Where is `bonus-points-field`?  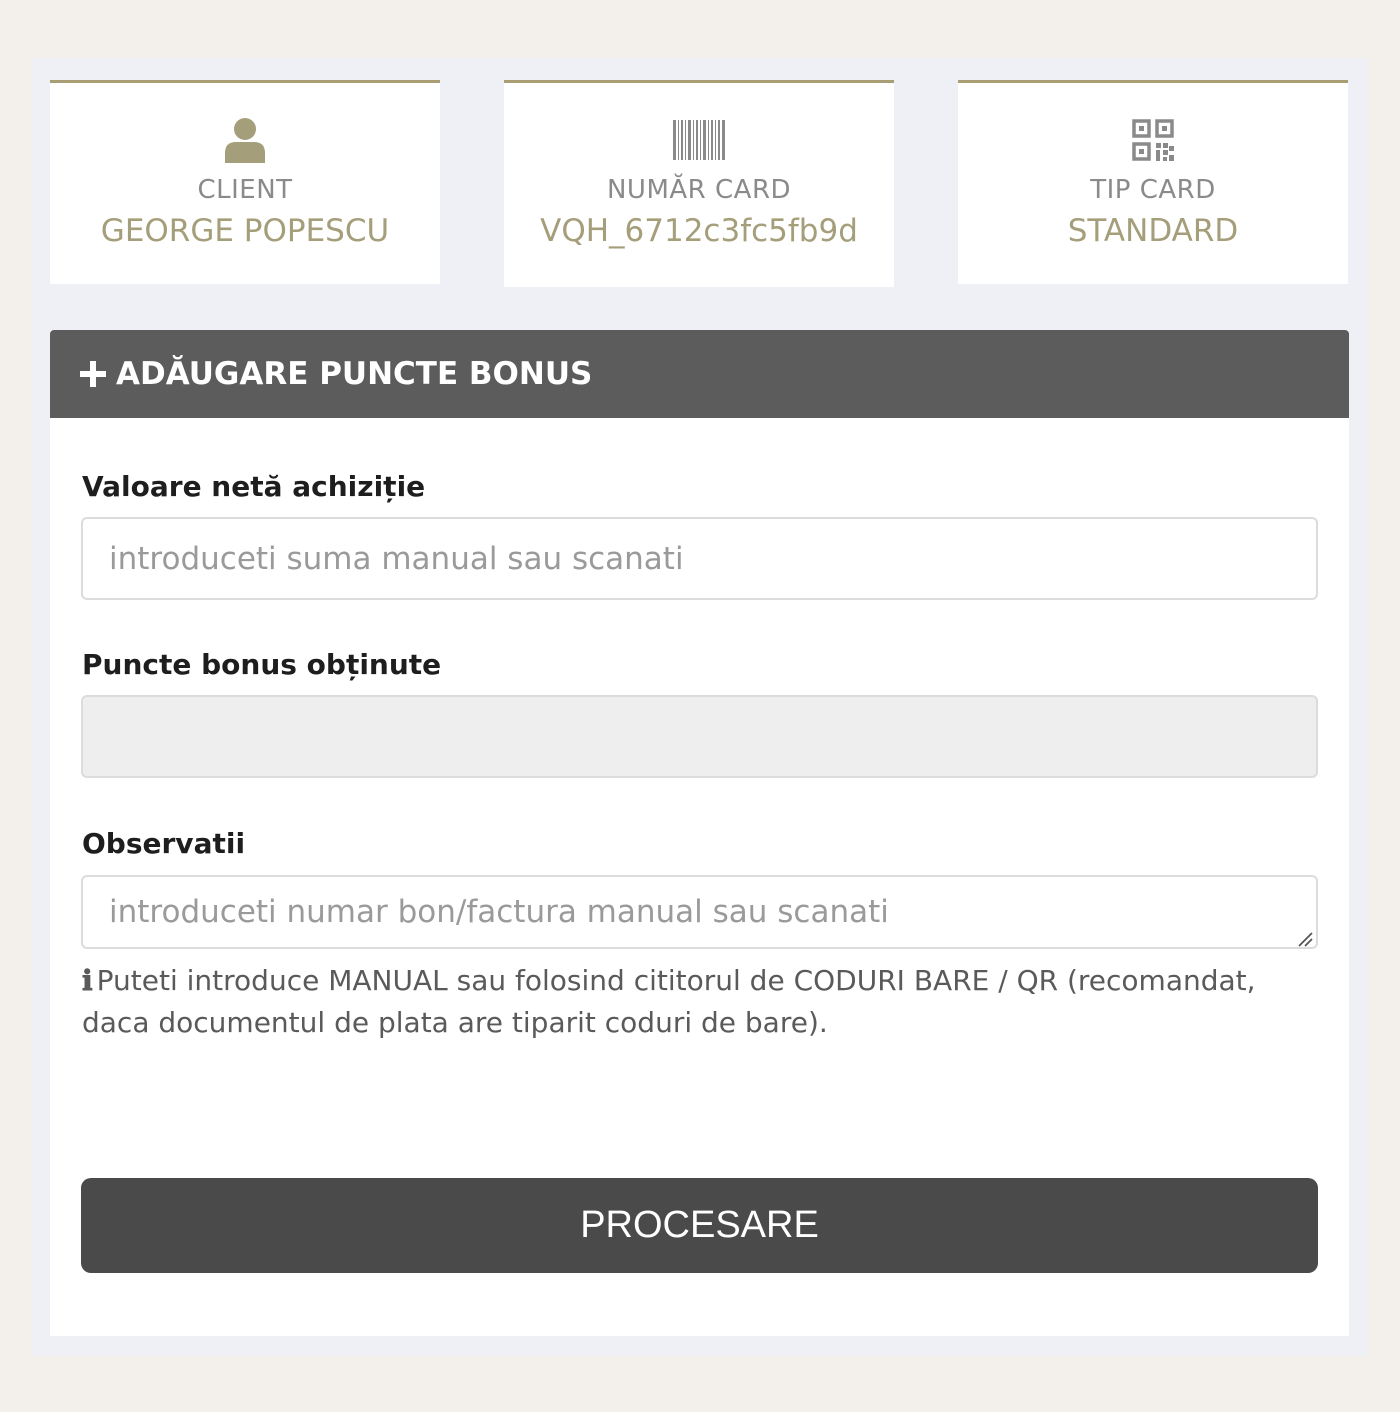 bonus-points-field is located at coordinates (699, 736).